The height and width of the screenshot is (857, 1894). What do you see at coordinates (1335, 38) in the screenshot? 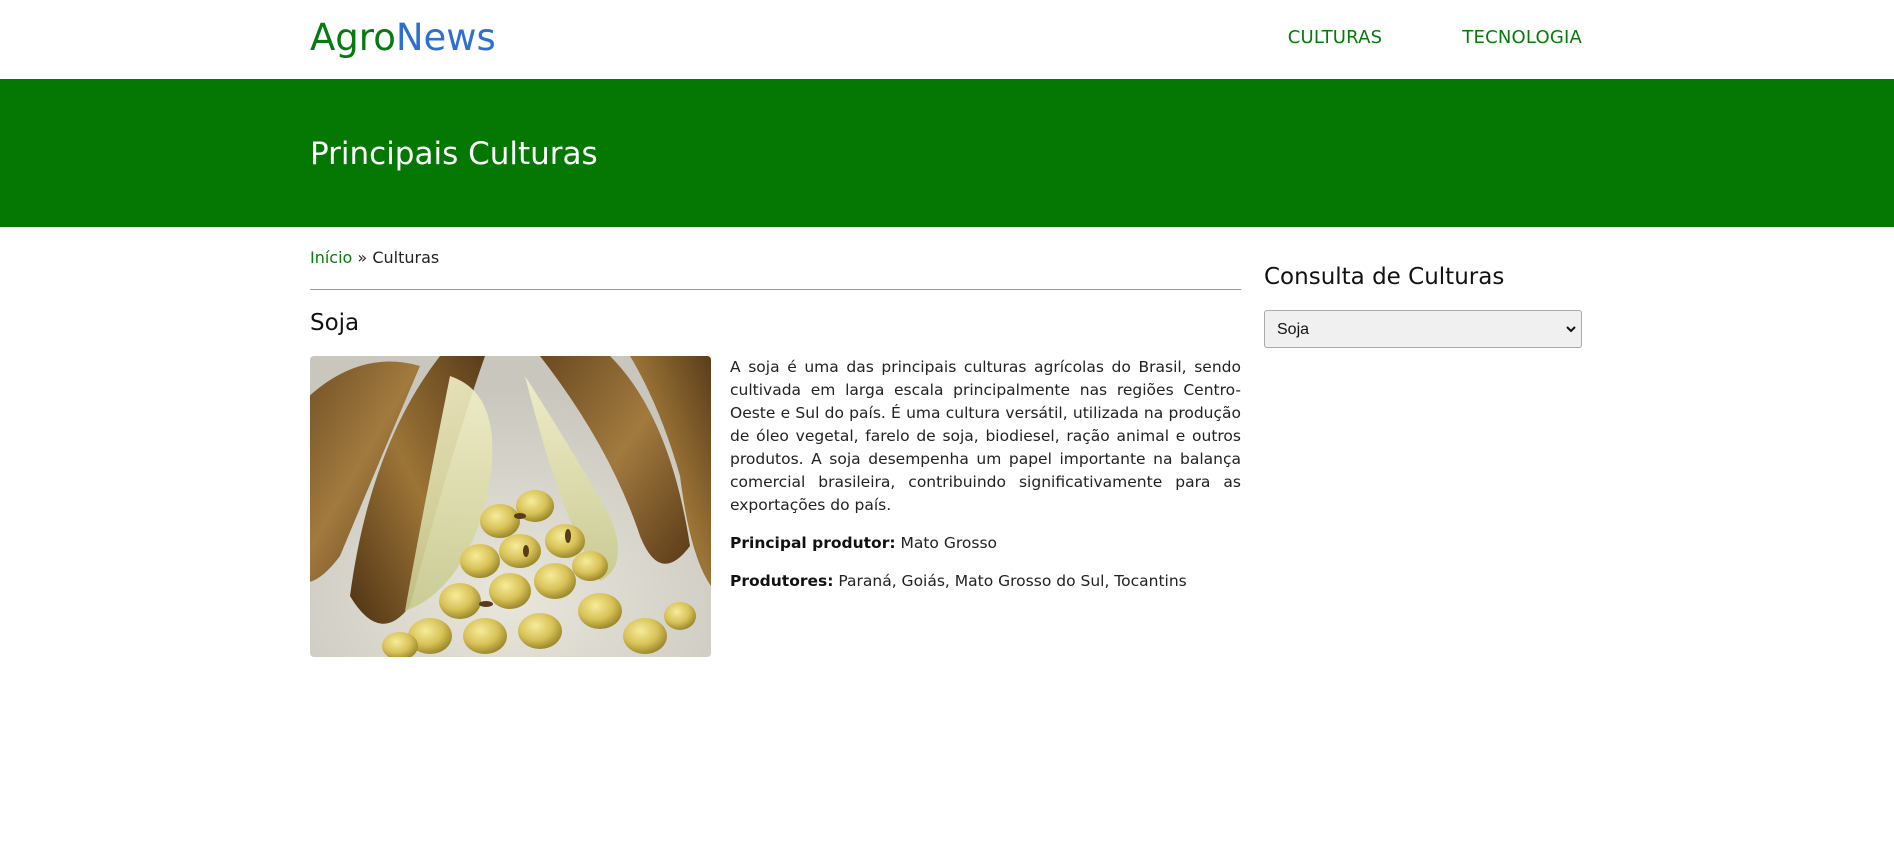
I see `nav-item-culturas: CULTURAS` at bounding box center [1335, 38].